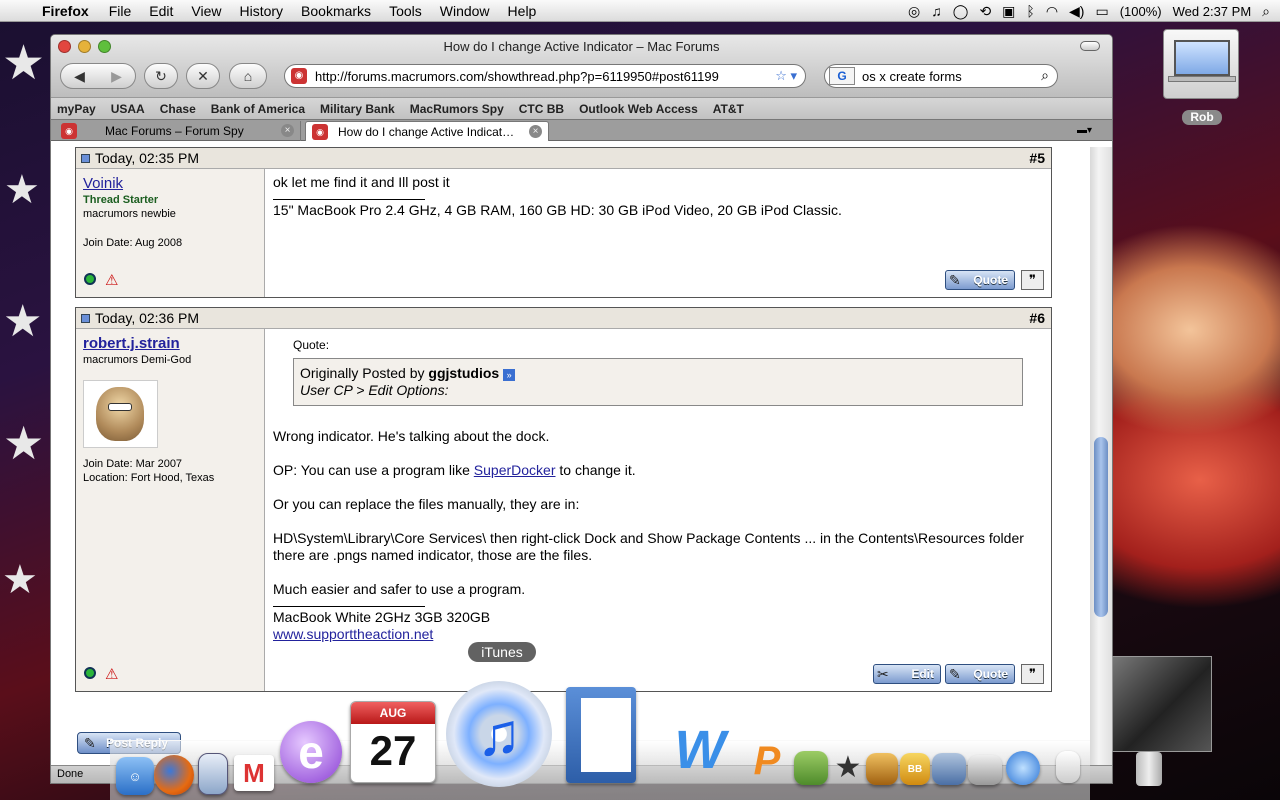  Describe the element at coordinates (499, 734) in the screenshot. I see `itunes-icon: ♫` at that location.